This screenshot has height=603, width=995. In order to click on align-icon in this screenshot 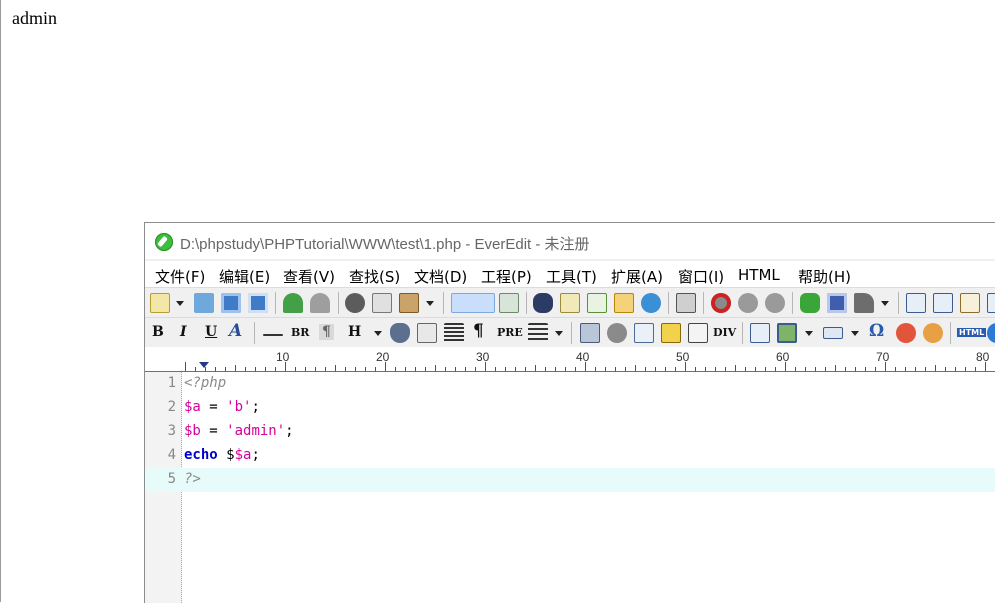, I will do `click(454, 333)`.